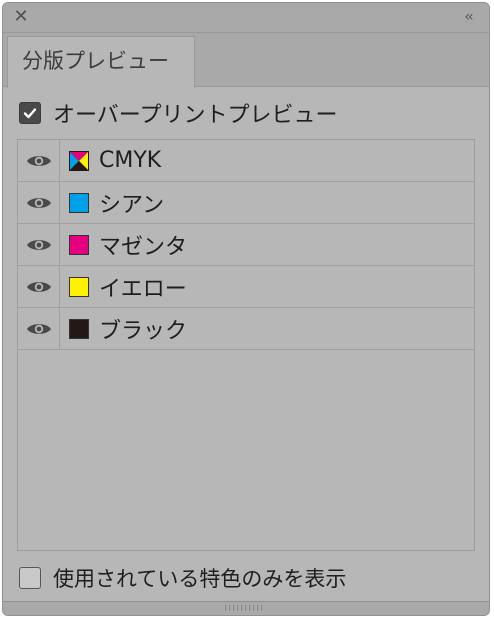 This screenshot has width=494, height=620. Describe the element at coordinates (246, 161) in the screenshot. I see `plate-row-cmyk: CMYK` at that location.